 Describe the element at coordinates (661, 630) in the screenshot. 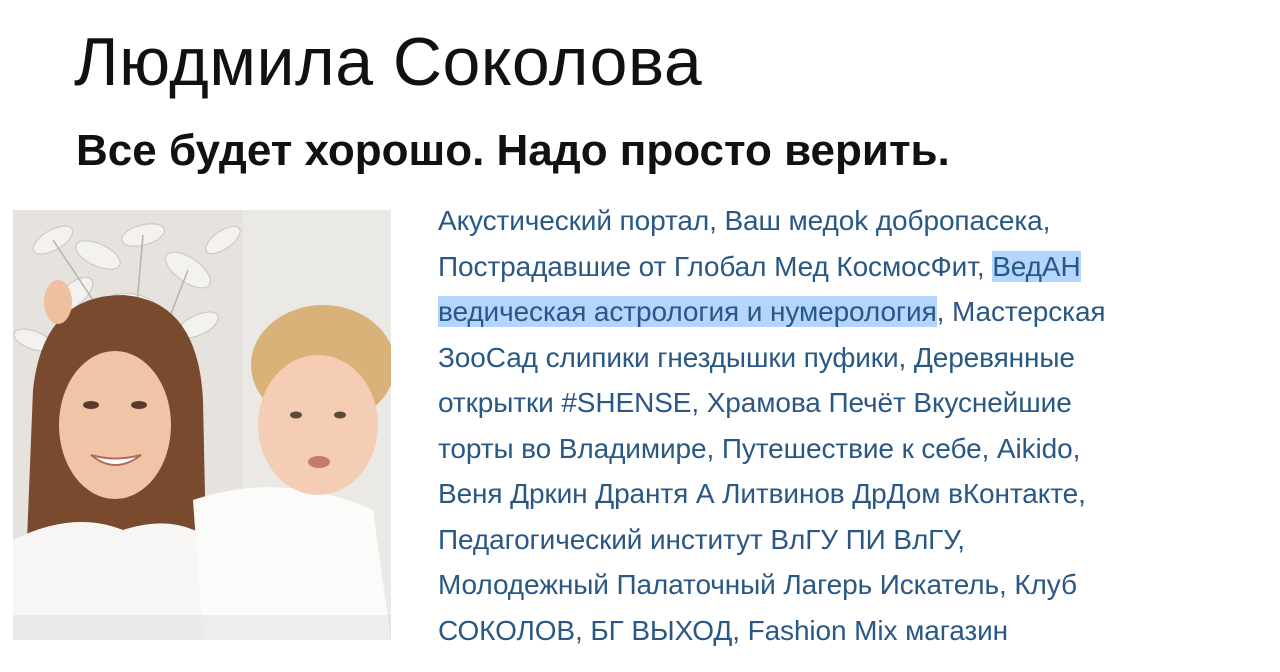

I see `group-link: БГ ВЫХОД` at that location.